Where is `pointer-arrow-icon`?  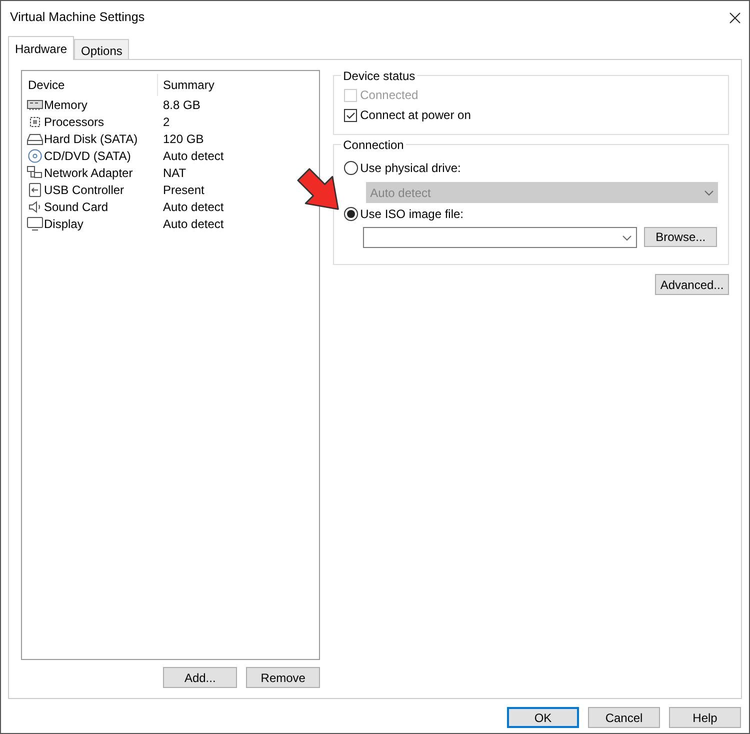
pointer-arrow-icon is located at coordinates (319, 190).